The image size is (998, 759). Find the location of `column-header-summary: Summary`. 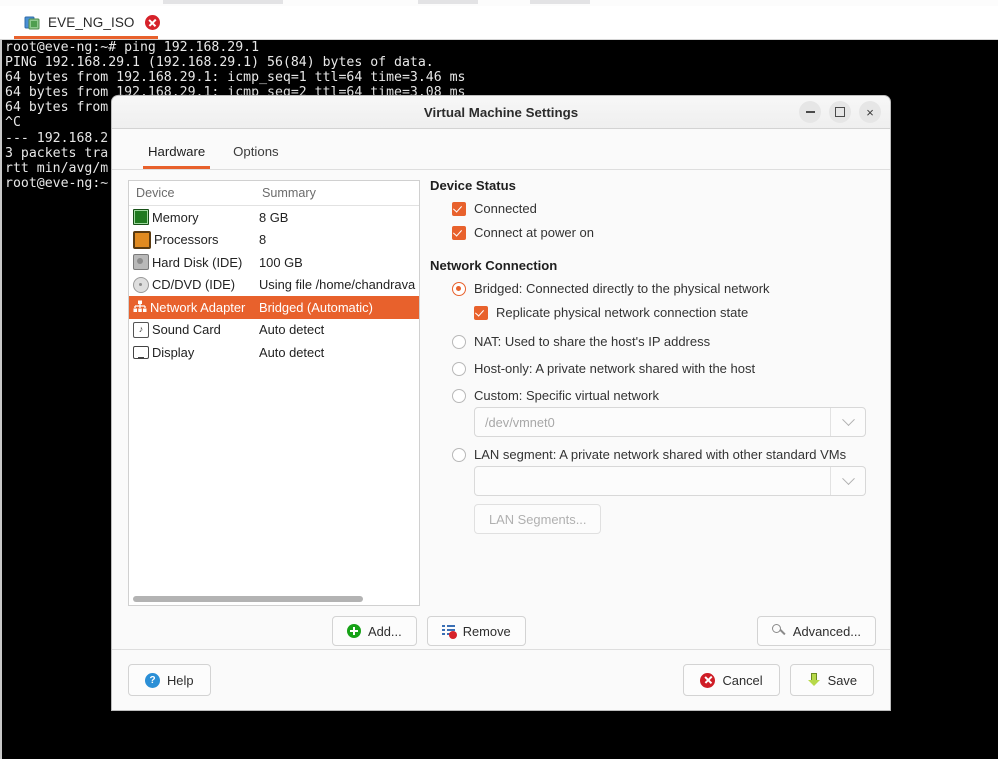

column-header-summary: Summary is located at coordinates (289, 193).